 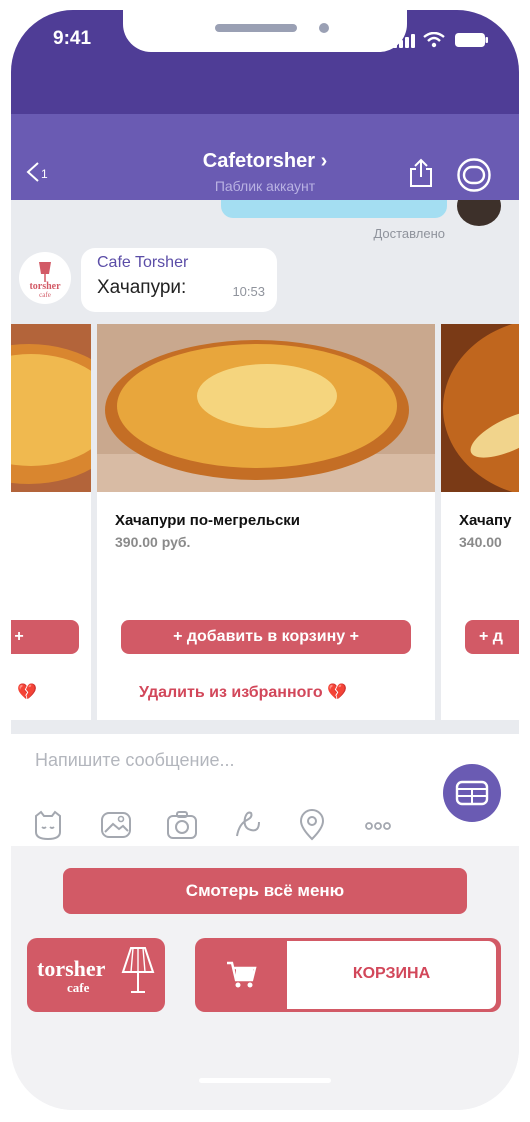 I want to click on chat-header: 1 Cafetorsher › Паблик аккаунт, so click(x=265, y=157).